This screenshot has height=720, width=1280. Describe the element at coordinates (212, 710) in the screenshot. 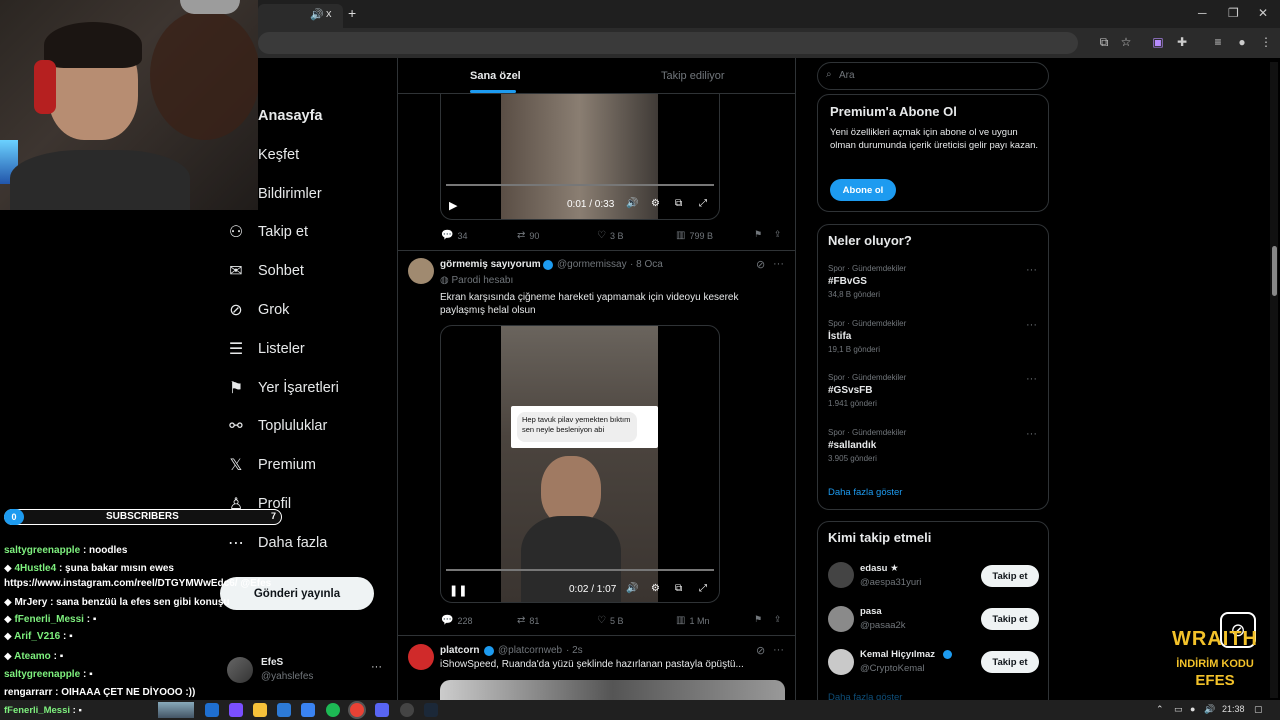

I see `taskbar-edge-icon` at that location.